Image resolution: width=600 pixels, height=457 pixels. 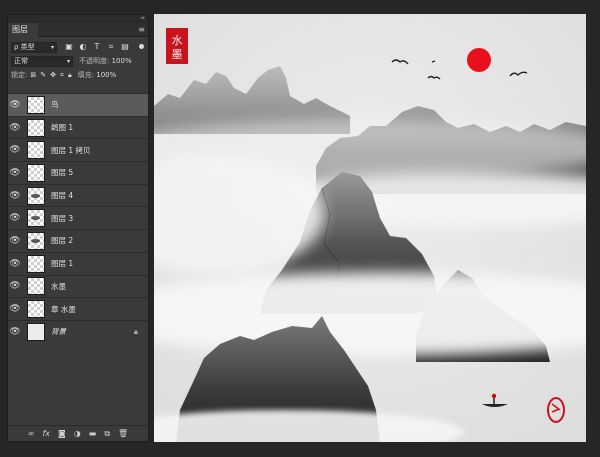 I want to click on folder-icon: ▬, so click(x=93, y=433).